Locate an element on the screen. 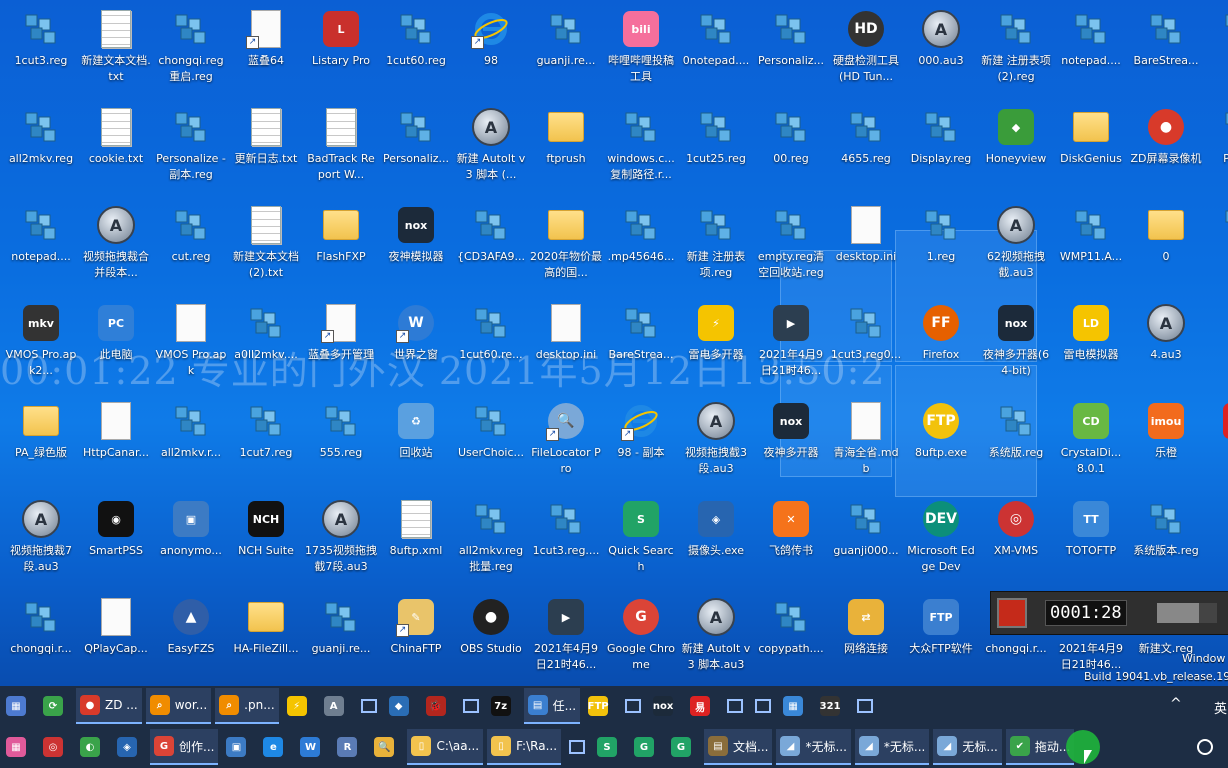 Image resolution: width=1228 pixels, height=768 pixels. desktop-icon: FTP 大众FTP软件 is located at coordinates (941, 639).